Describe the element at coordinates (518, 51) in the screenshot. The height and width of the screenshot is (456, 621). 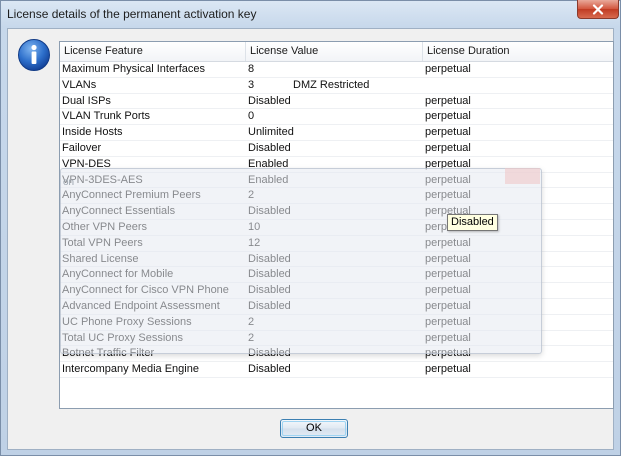
I see `column-header-duration: License Duration` at that location.